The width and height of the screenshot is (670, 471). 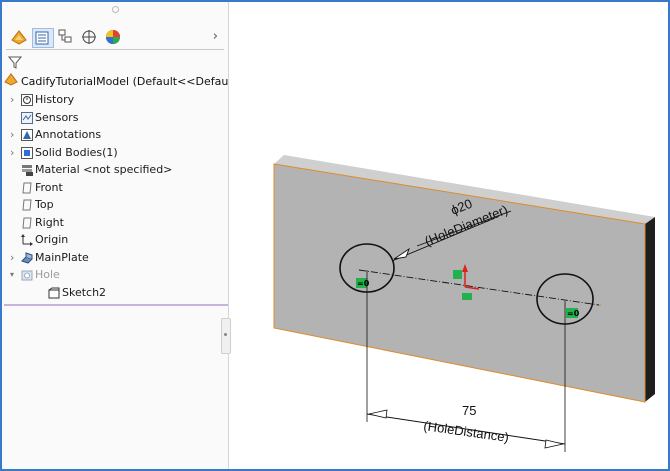 I want to click on tree-item-annotations: › Annotations, so click(x=115, y=135).